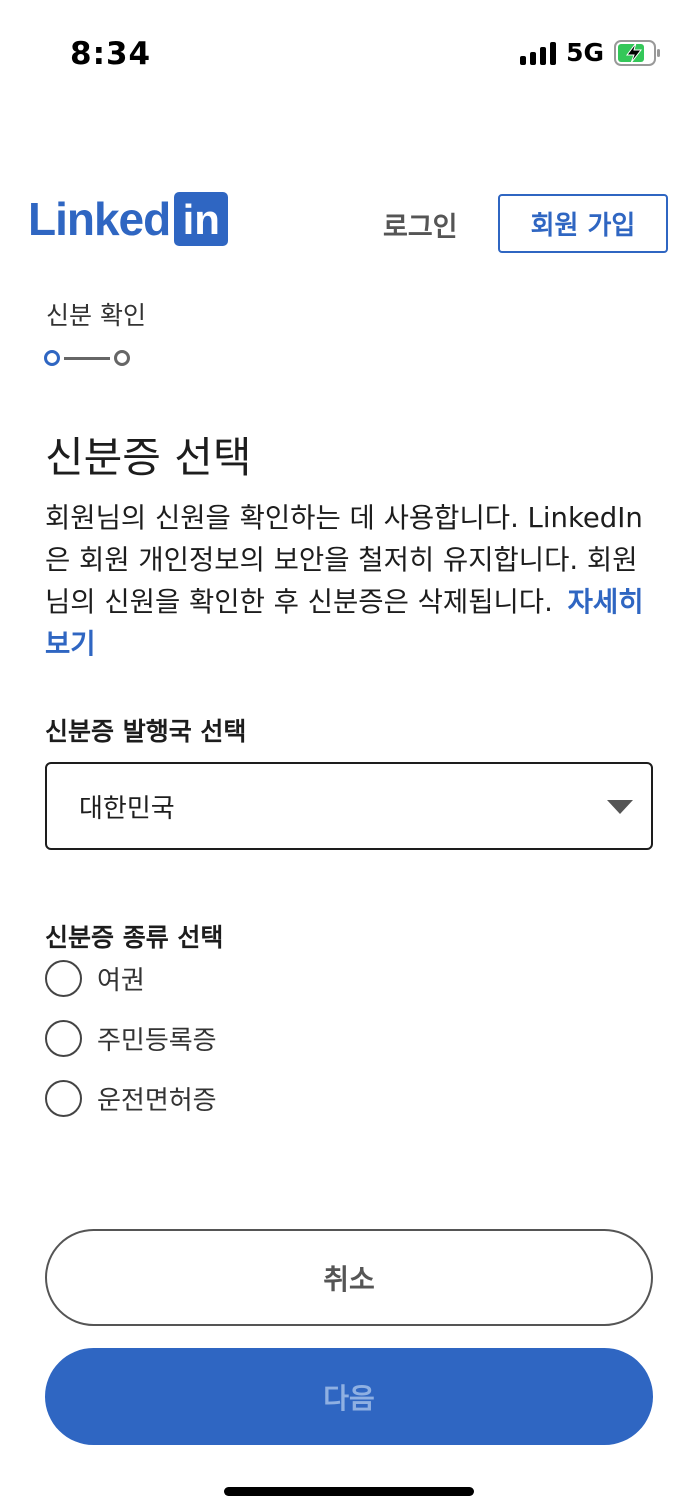 This screenshot has height=1512, width=698. What do you see at coordinates (96, 315) in the screenshot?
I see `step-label: 신분 확인` at bounding box center [96, 315].